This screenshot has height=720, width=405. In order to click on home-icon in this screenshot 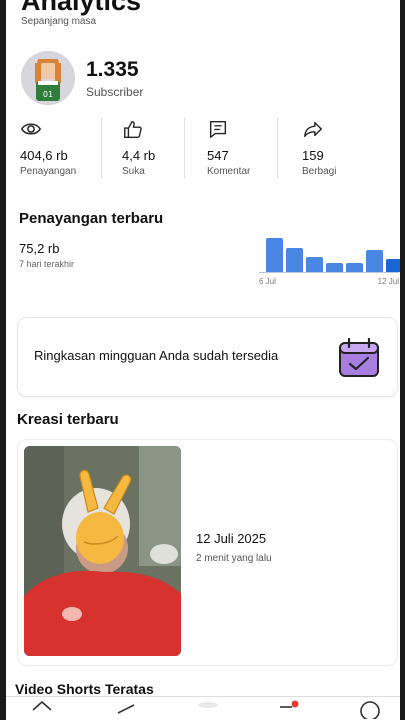, I will do `click(42, 709)`.